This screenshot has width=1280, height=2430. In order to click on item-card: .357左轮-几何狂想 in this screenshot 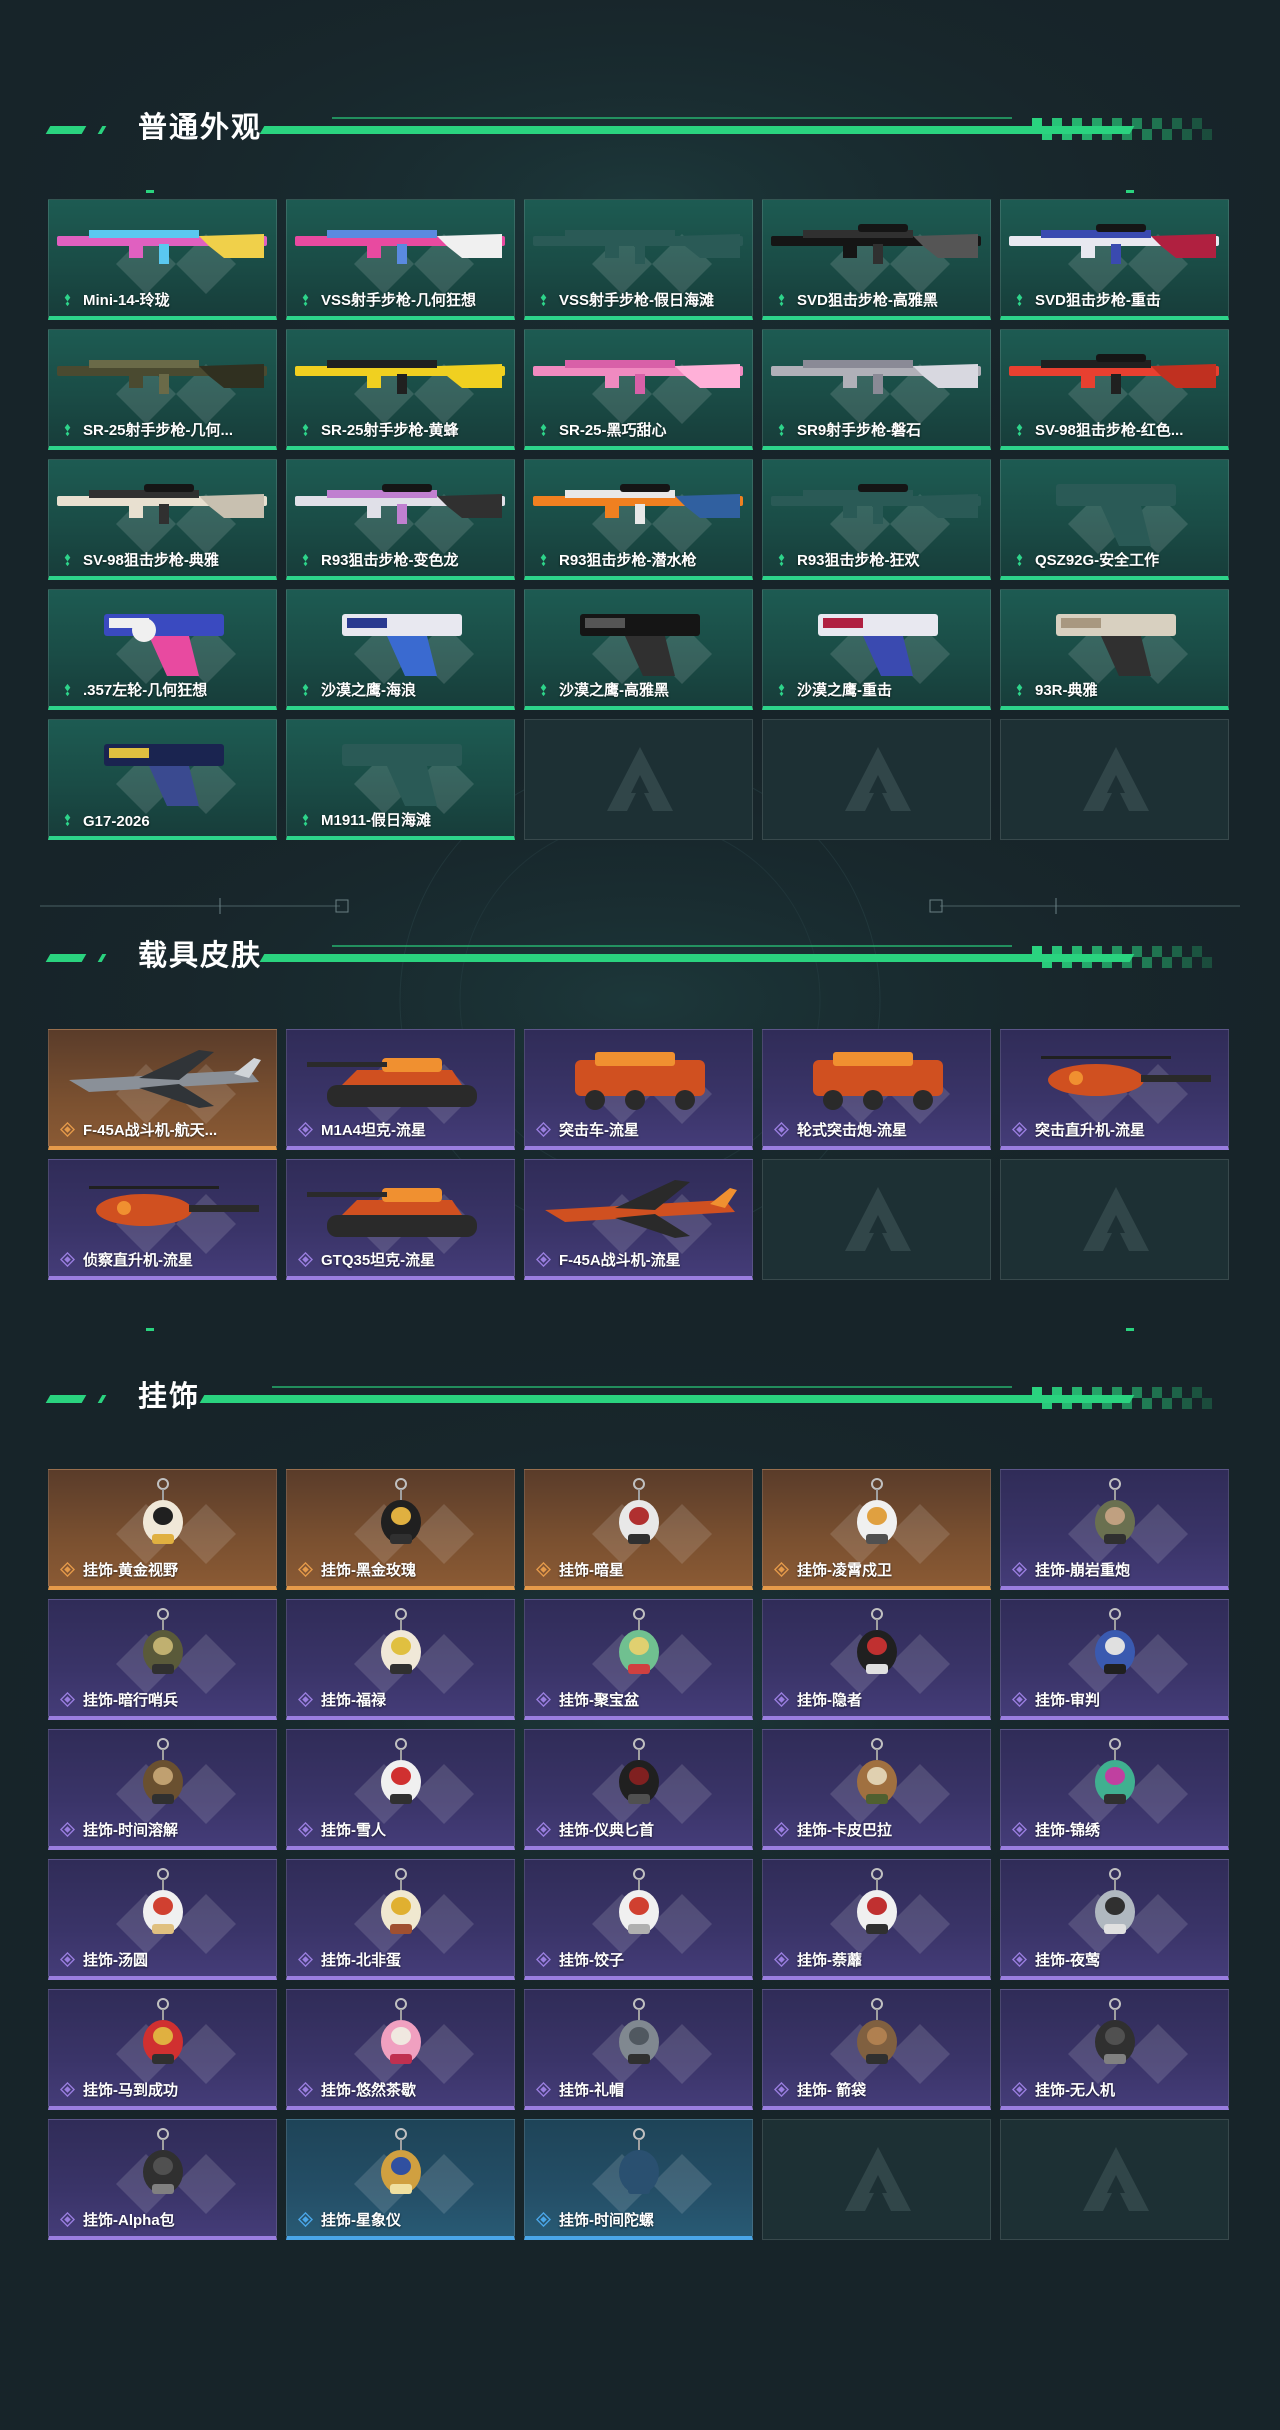, I will do `click(162, 649)`.